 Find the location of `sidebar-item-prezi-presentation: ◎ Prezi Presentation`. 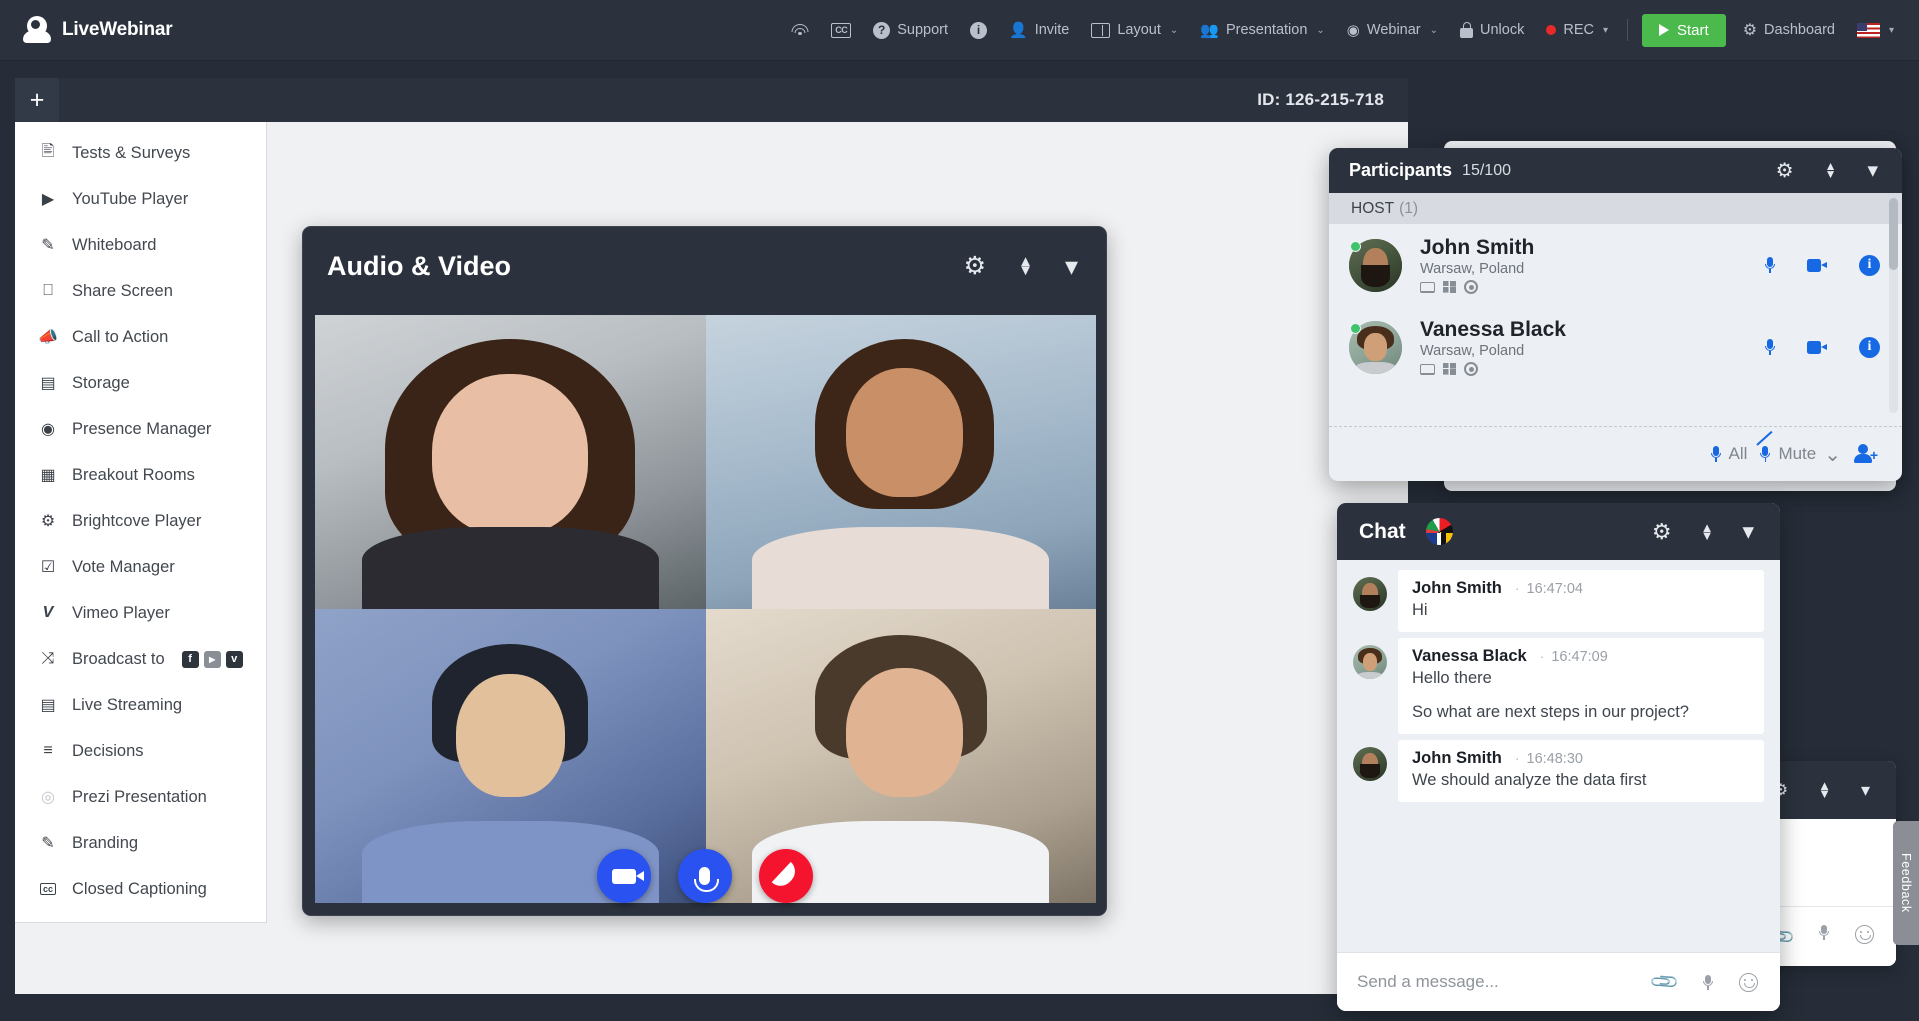

sidebar-item-prezi-presentation: ◎ Prezi Presentation is located at coordinates (140, 797).